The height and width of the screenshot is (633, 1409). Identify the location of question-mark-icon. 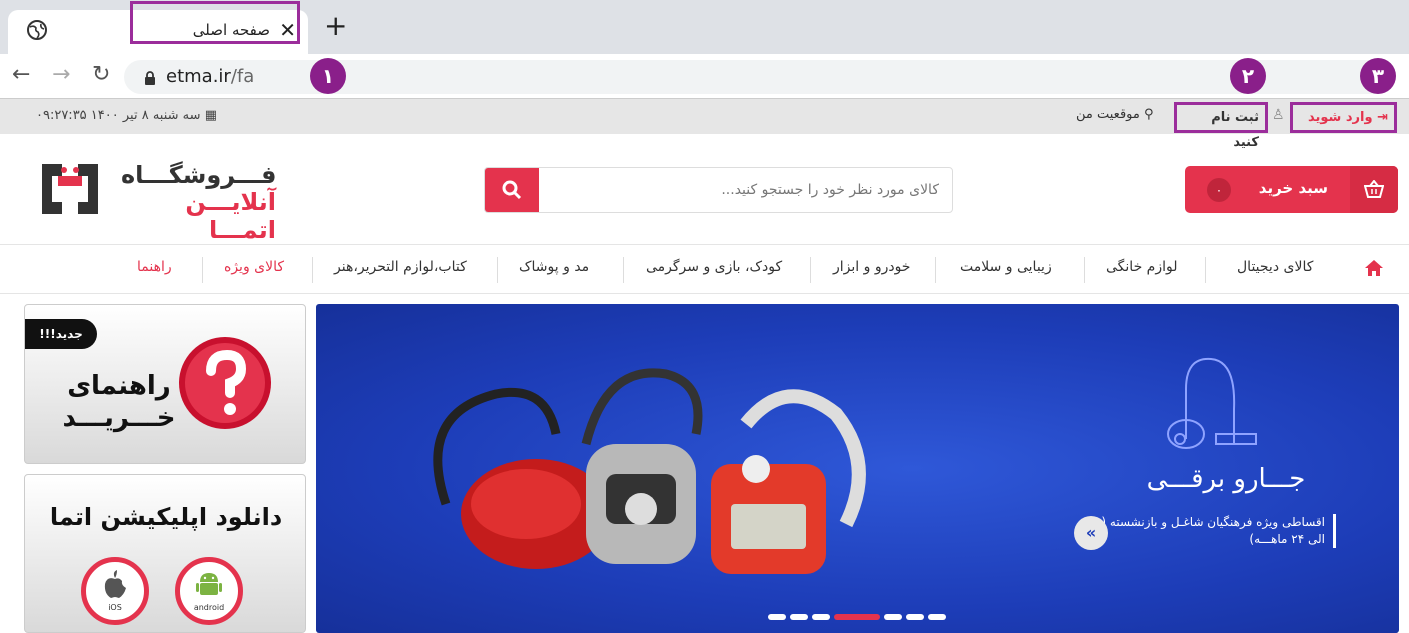
(225, 383).